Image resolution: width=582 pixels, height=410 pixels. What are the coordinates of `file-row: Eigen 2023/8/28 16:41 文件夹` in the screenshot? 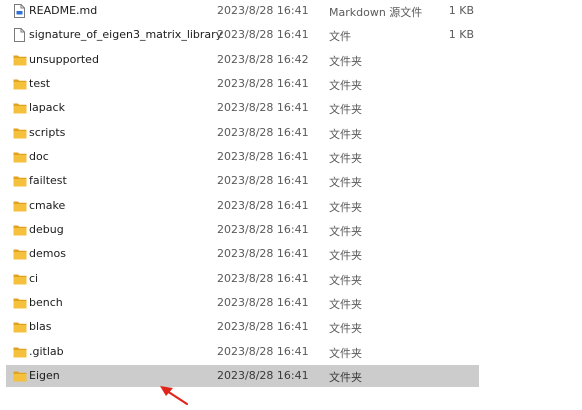 It's located at (242, 376).